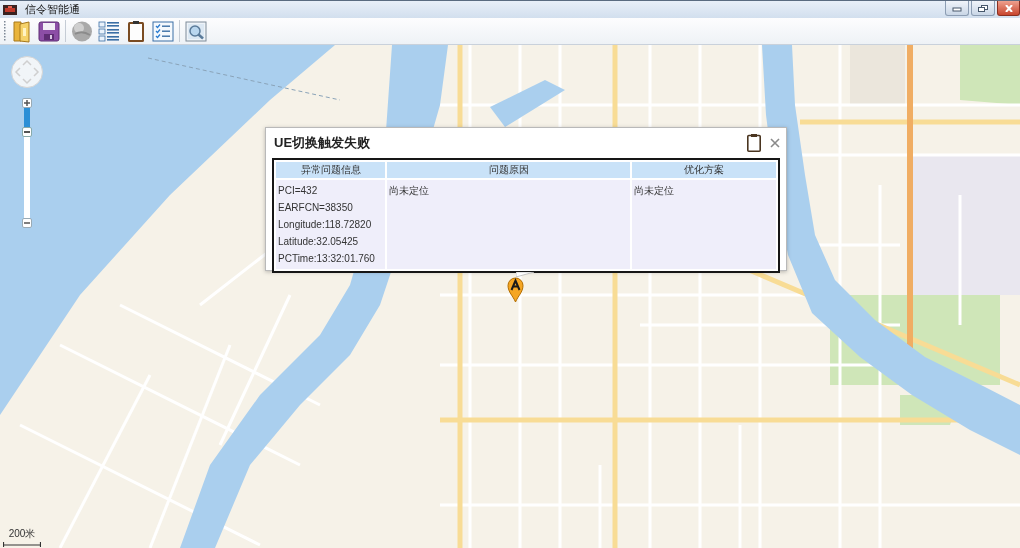  Describe the element at coordinates (196, 31) in the screenshot. I see `image-search-icon` at that location.